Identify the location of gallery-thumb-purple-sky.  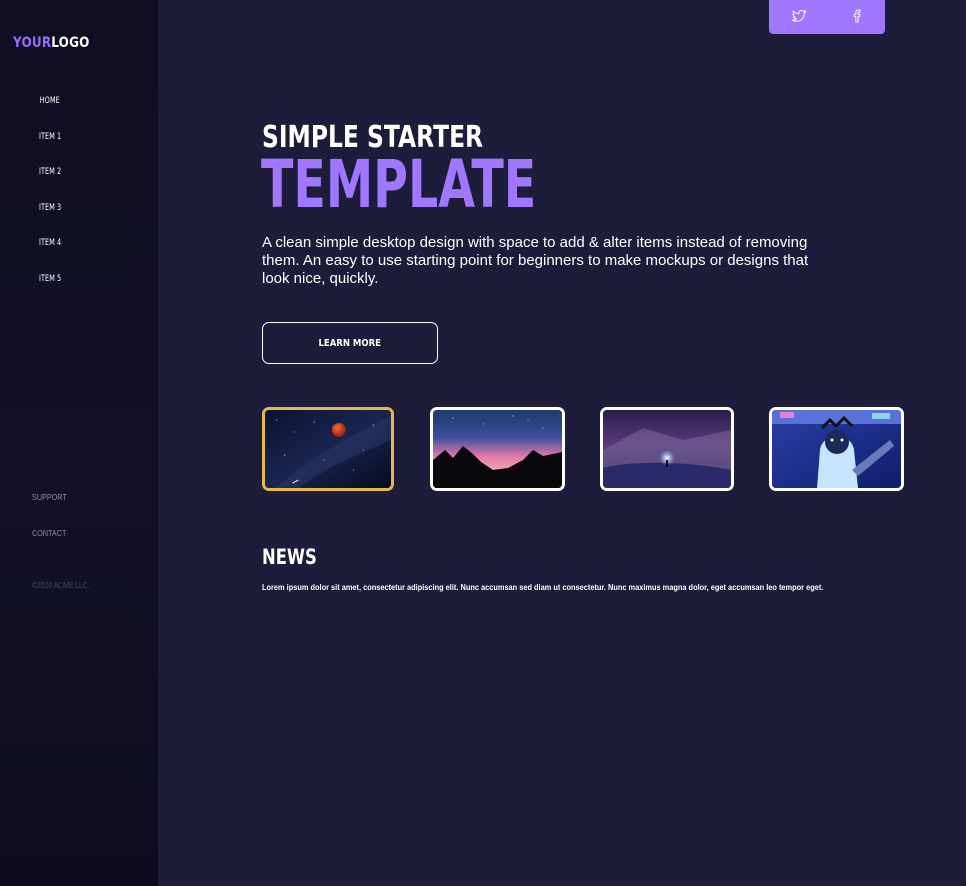
(667, 449).